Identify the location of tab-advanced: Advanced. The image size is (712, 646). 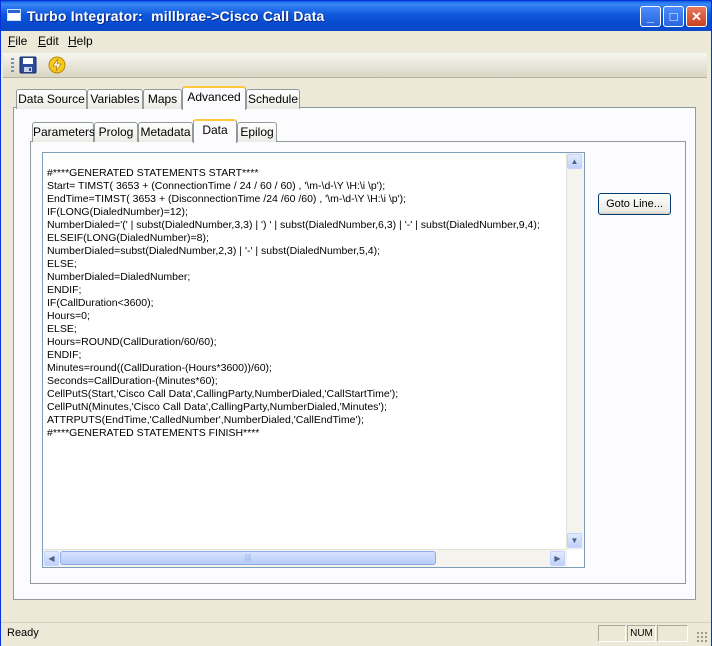
(214, 98).